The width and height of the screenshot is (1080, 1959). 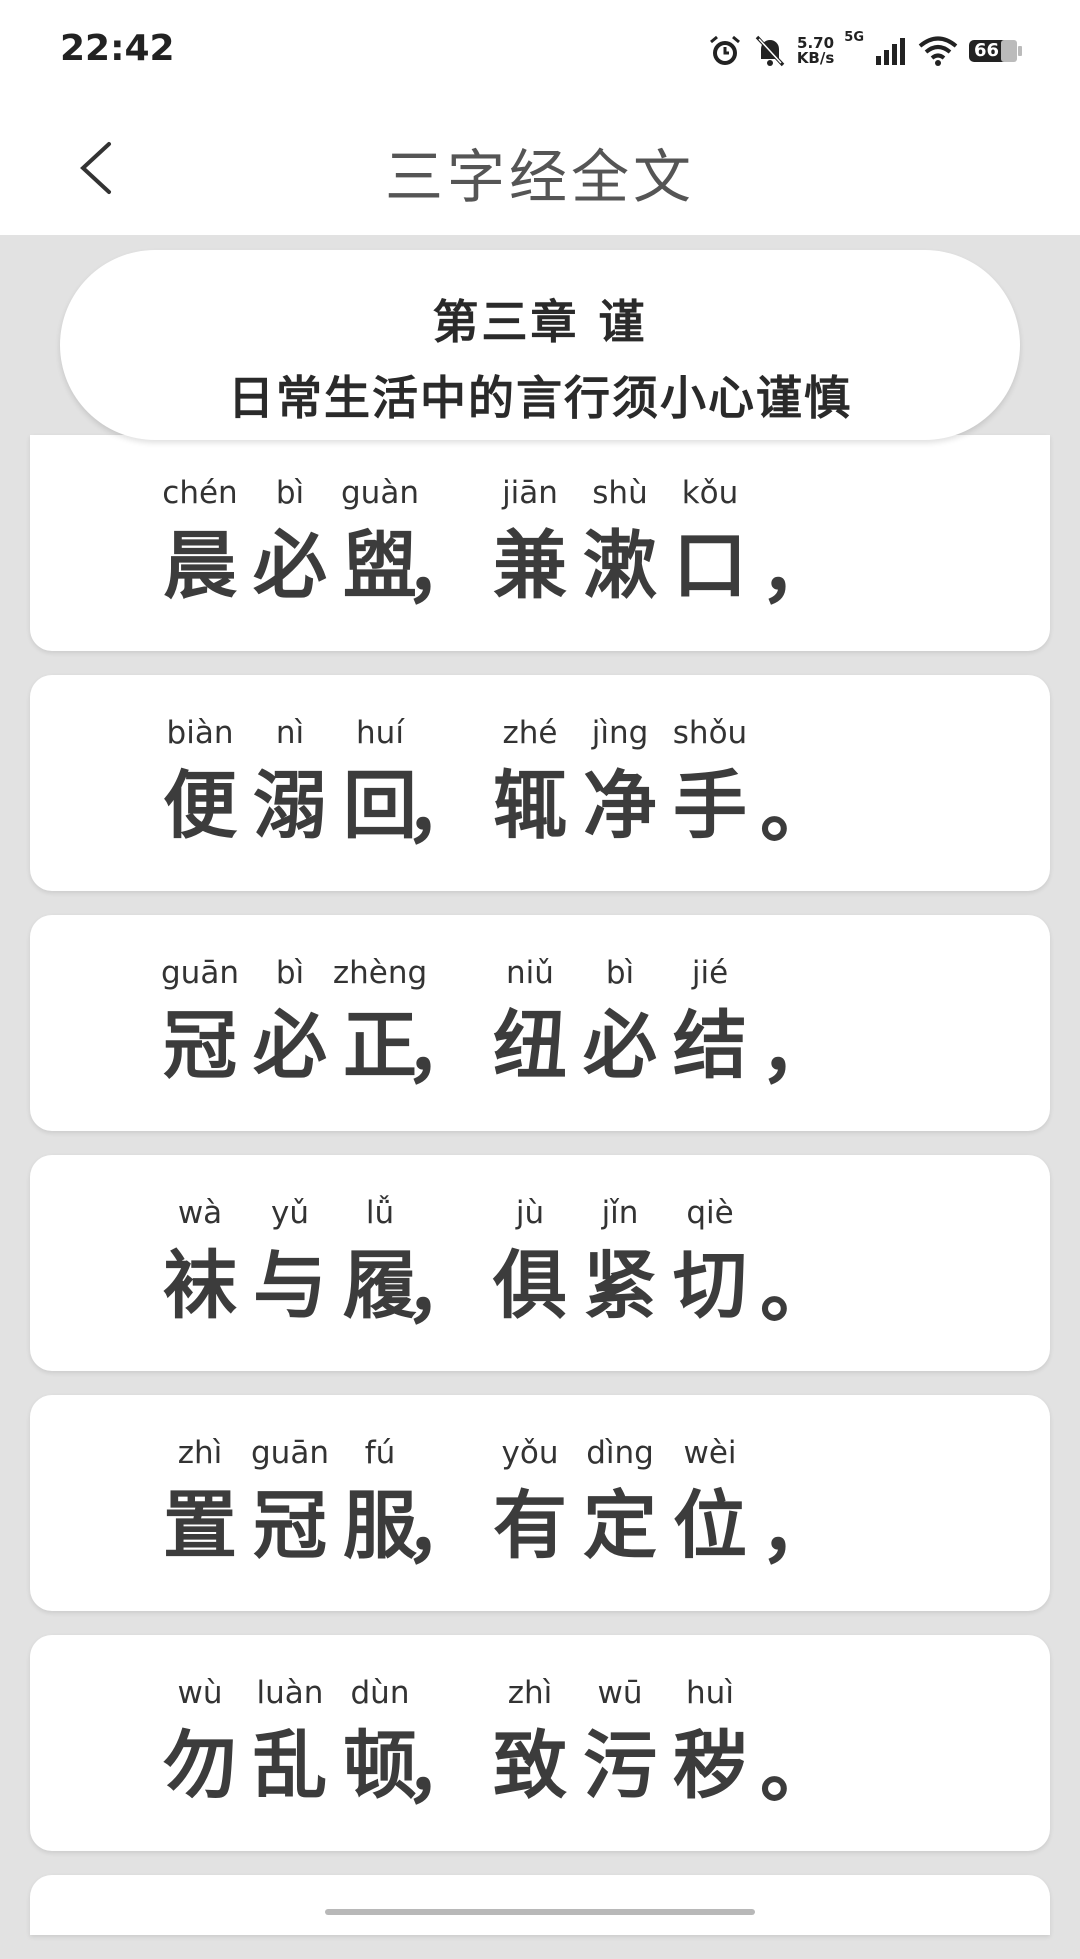 What do you see at coordinates (117, 48) in the screenshot?
I see `status-time: 22:42` at bounding box center [117, 48].